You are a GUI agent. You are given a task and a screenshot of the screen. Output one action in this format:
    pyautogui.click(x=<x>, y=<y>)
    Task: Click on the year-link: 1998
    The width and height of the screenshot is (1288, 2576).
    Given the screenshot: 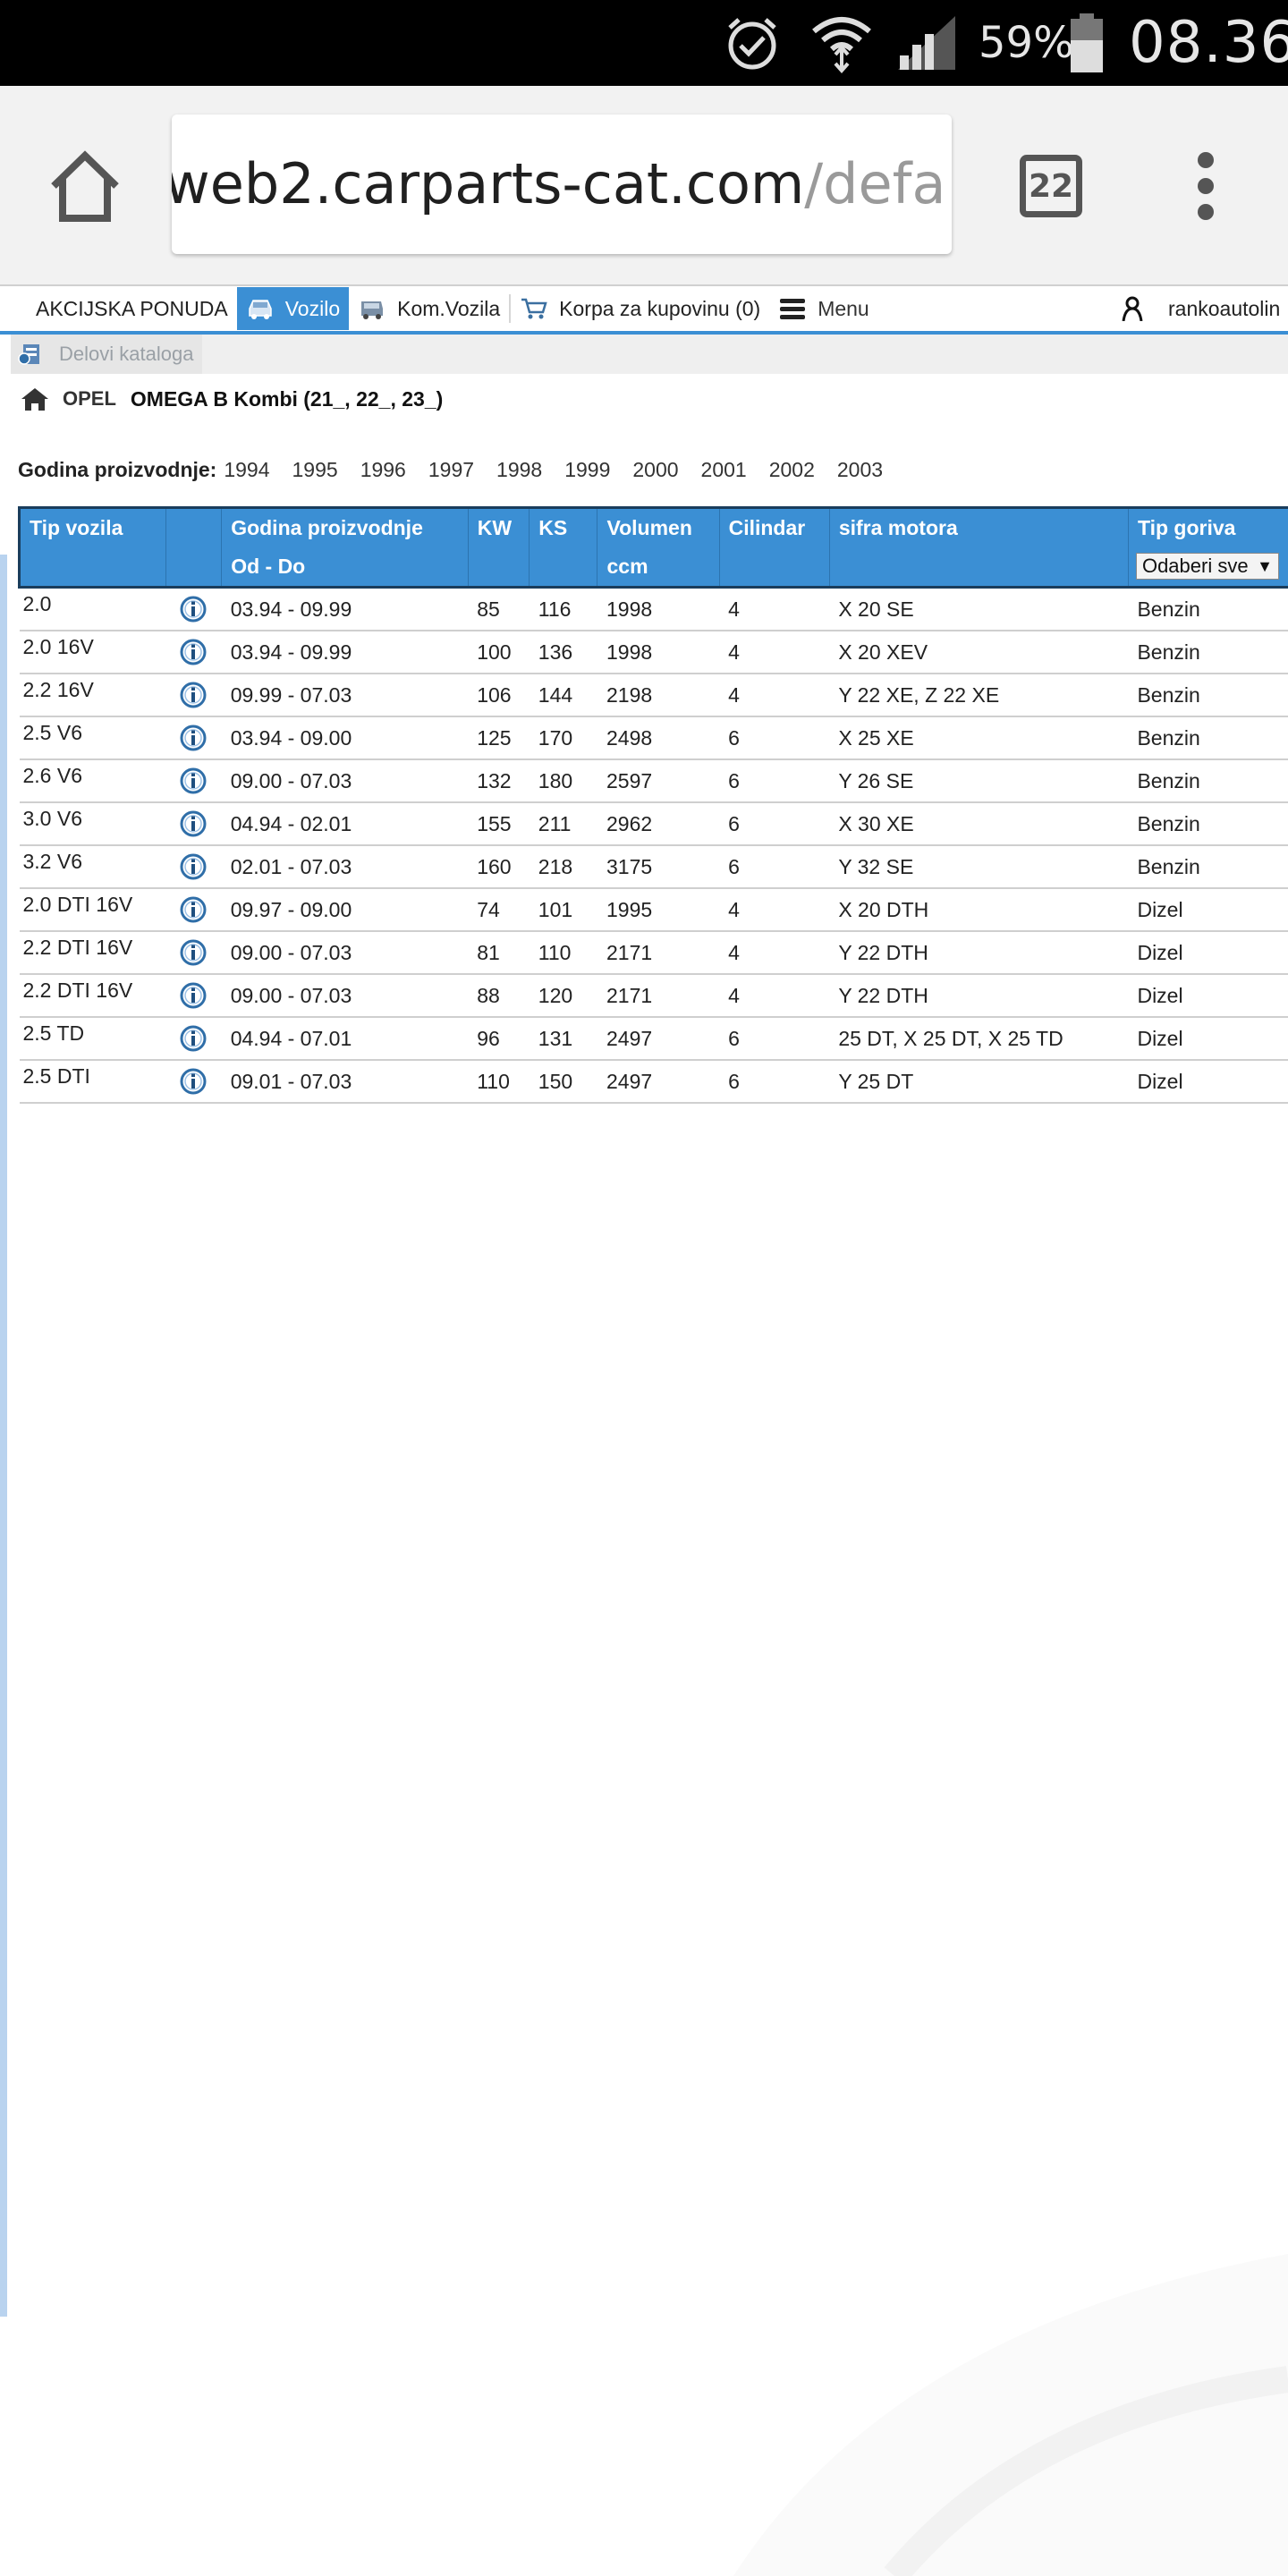 What is the action you would take?
    pyautogui.click(x=519, y=470)
    